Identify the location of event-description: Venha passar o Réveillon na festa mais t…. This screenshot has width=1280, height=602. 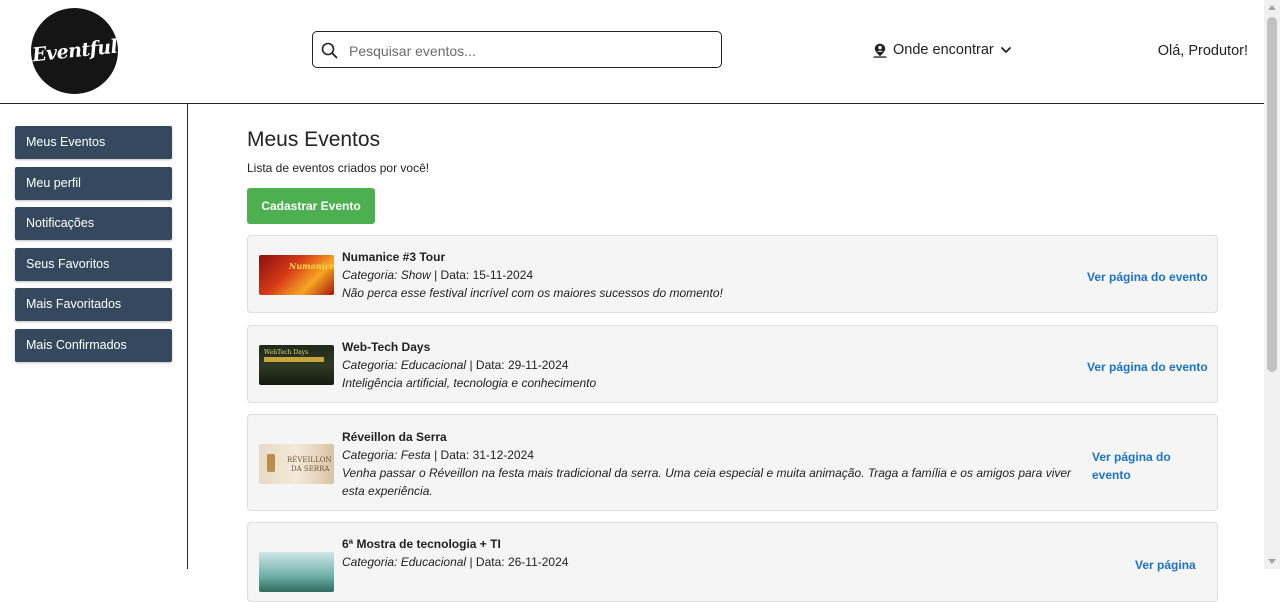
(707, 482).